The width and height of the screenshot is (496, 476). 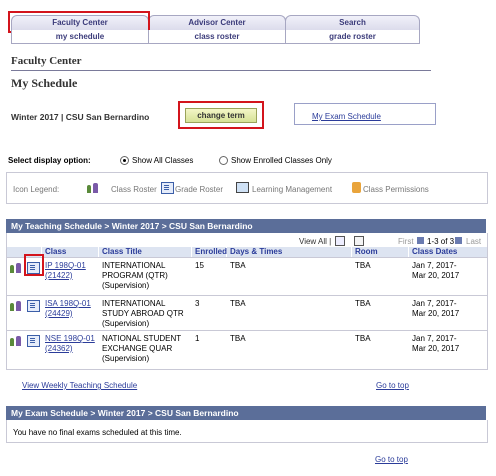 I want to click on radio-show-all: Show All Classes, so click(x=157, y=161).